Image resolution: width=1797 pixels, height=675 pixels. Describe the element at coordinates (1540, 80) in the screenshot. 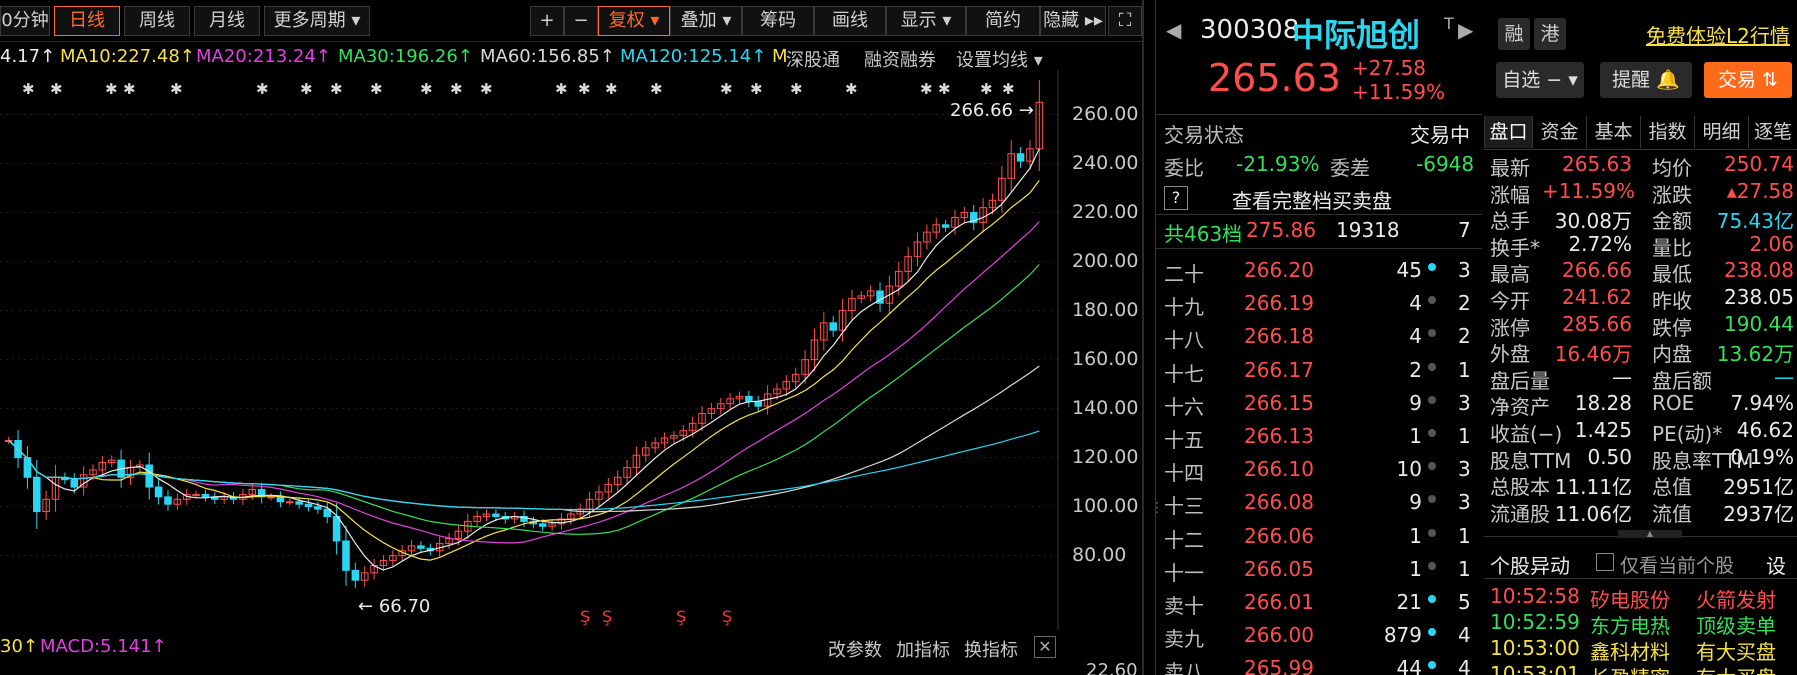

I see `watchlist-dropdown: 自选 − ▾` at that location.